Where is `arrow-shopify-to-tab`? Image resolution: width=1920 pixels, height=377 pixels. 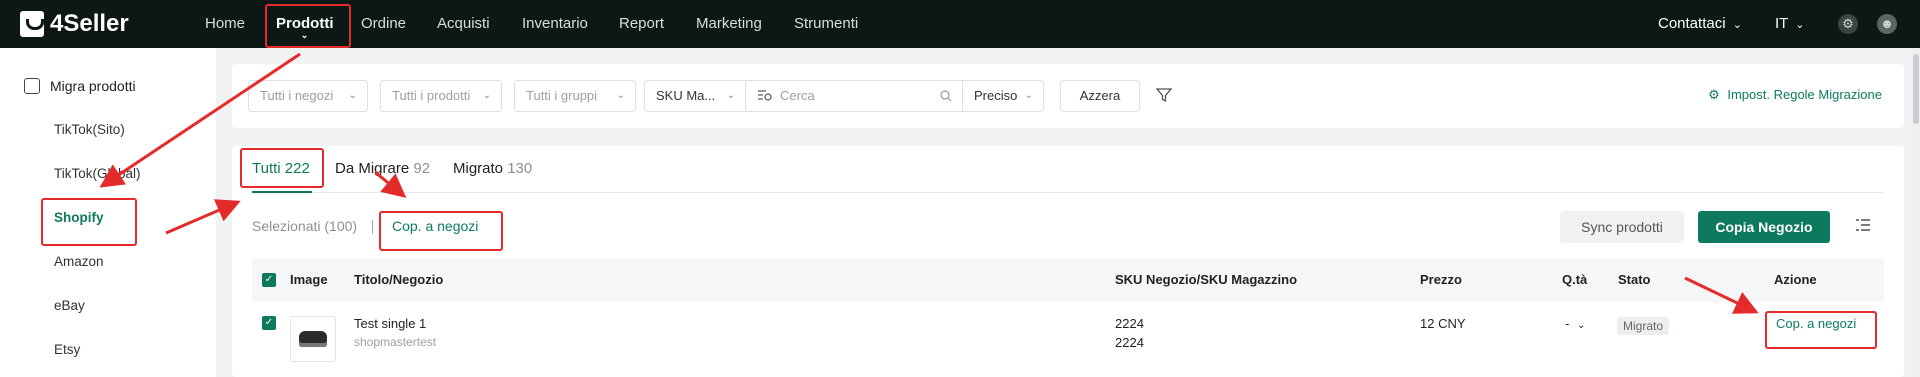 arrow-shopify-to-tab is located at coordinates (203, 217).